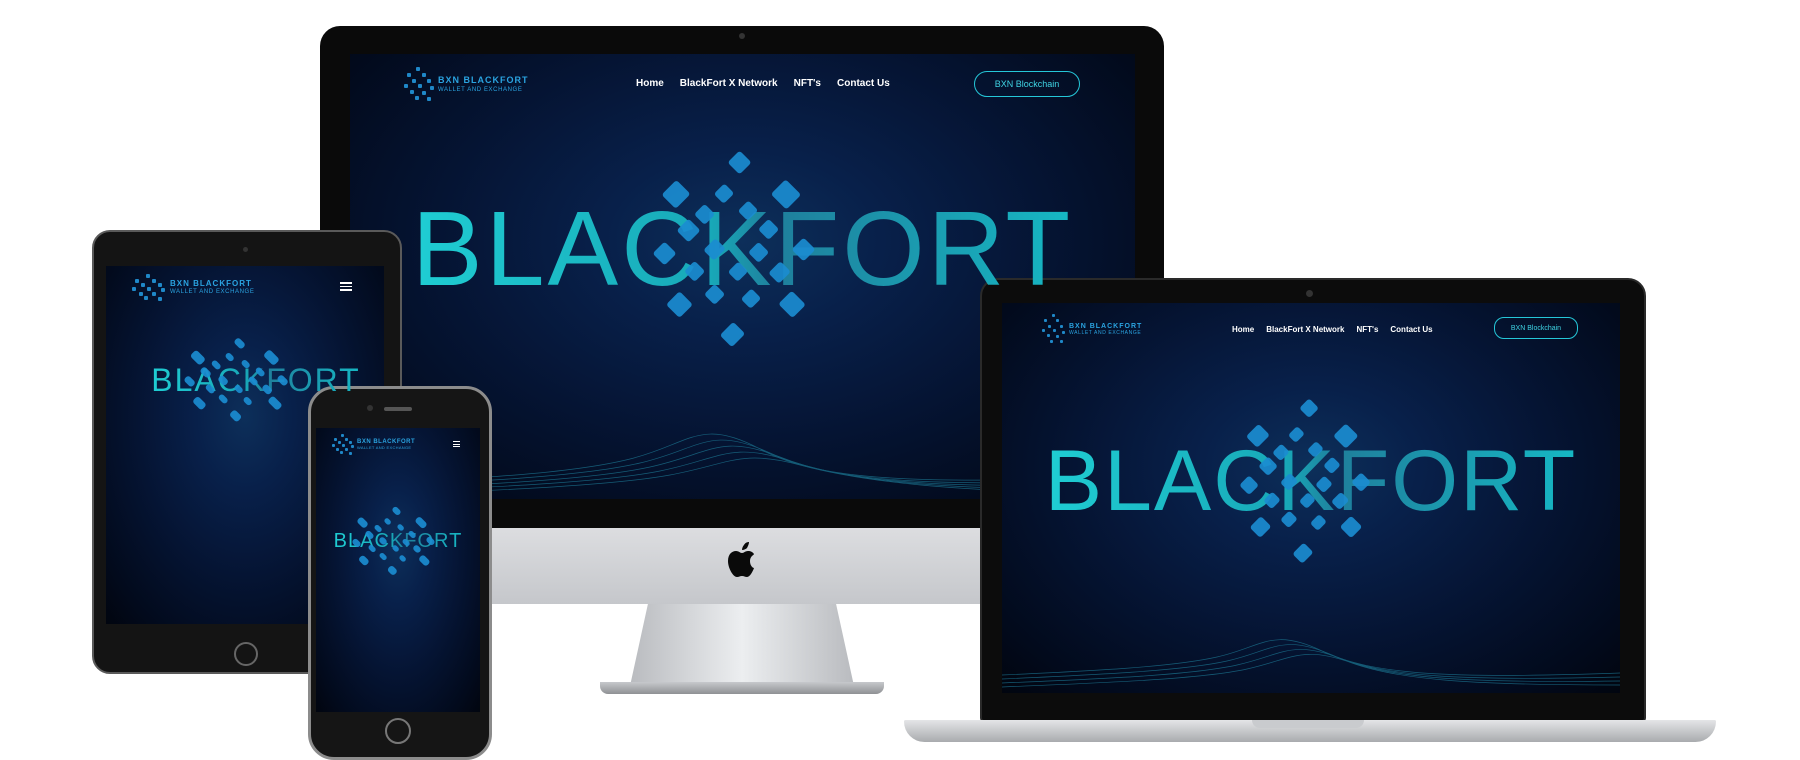  Describe the element at coordinates (1308, 724) in the screenshot. I see `macbook-notch` at that location.